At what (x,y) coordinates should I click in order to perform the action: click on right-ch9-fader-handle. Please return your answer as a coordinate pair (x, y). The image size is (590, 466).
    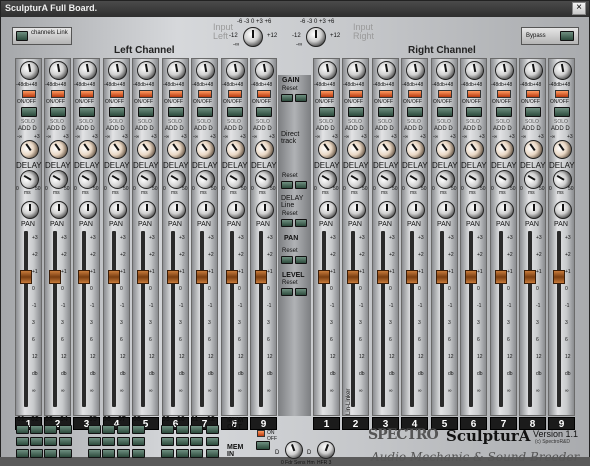
    Looking at the image, I should click on (559, 276).